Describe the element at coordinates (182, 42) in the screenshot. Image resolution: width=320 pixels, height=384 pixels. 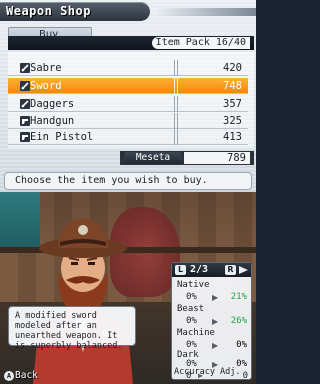
I see `item-pack-label: Item Pack` at that location.